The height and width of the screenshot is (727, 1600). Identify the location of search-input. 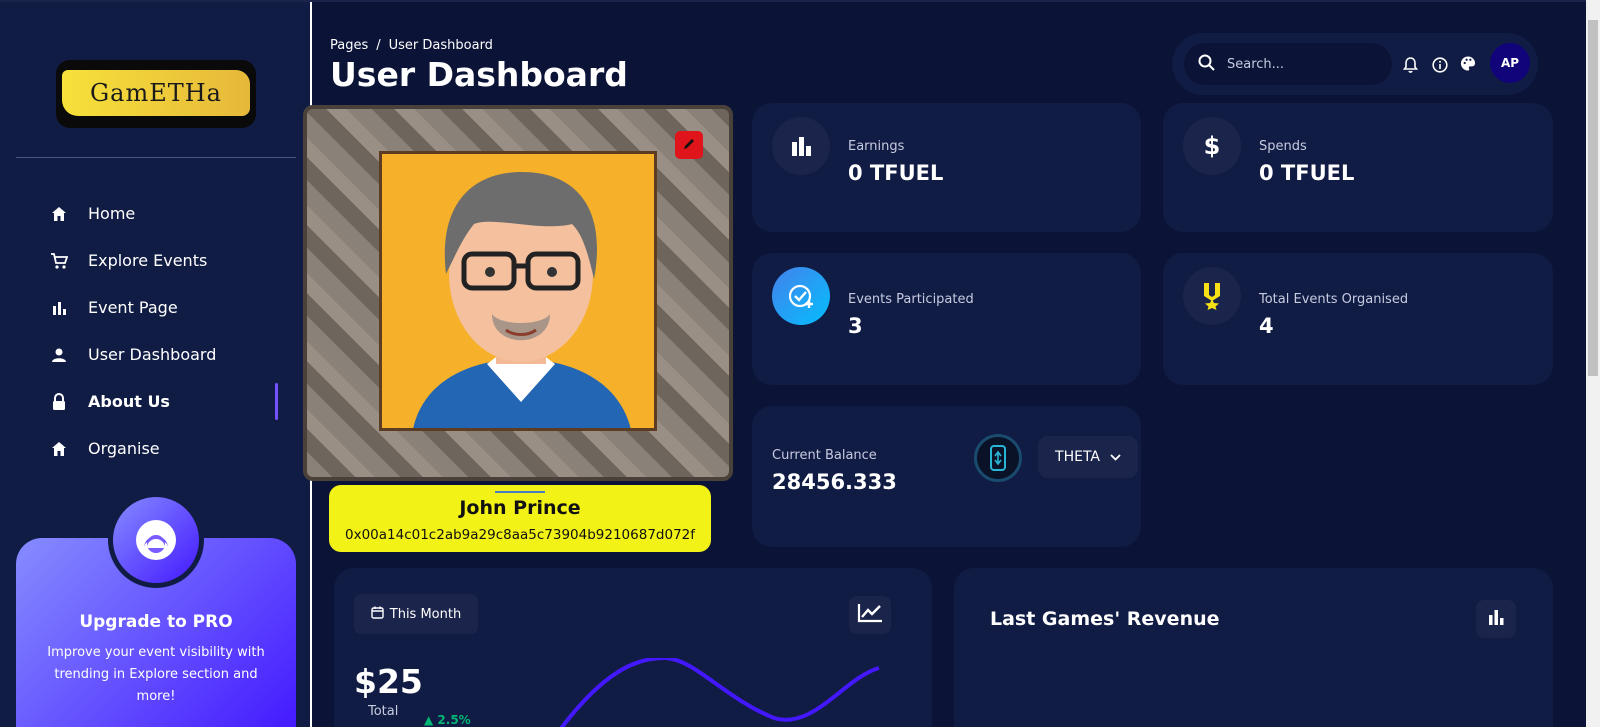
(1302, 64).